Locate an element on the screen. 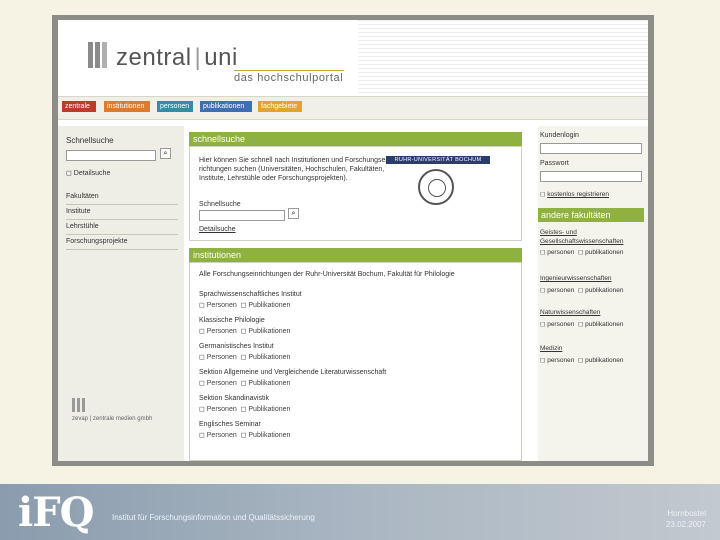 This screenshot has height=540, width=720. password-label: Passwort is located at coordinates (554, 163).